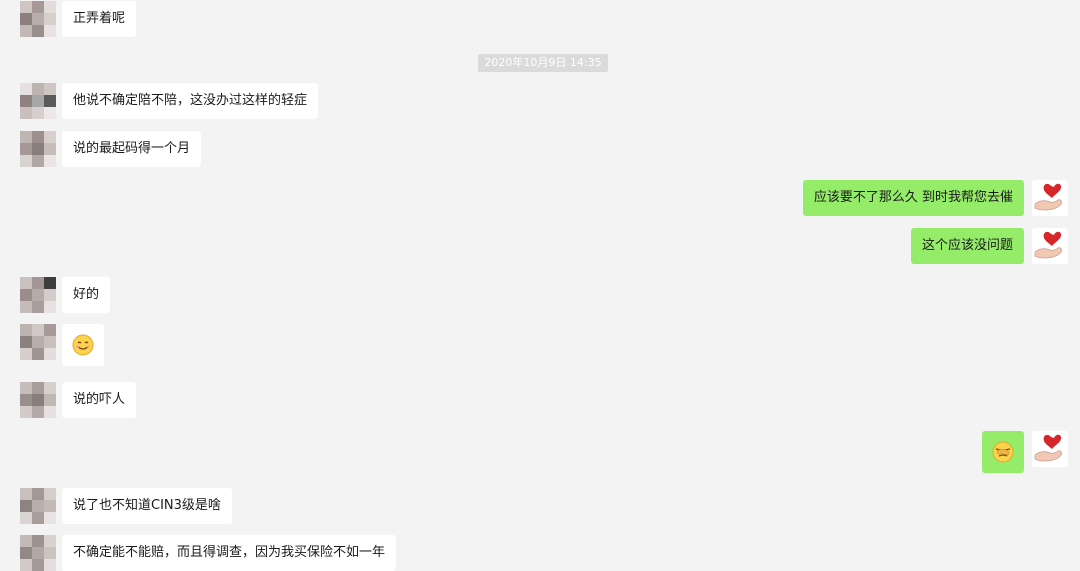  I want to click on message-row: 说了也不知道CIN3级是啥, so click(160, 506).